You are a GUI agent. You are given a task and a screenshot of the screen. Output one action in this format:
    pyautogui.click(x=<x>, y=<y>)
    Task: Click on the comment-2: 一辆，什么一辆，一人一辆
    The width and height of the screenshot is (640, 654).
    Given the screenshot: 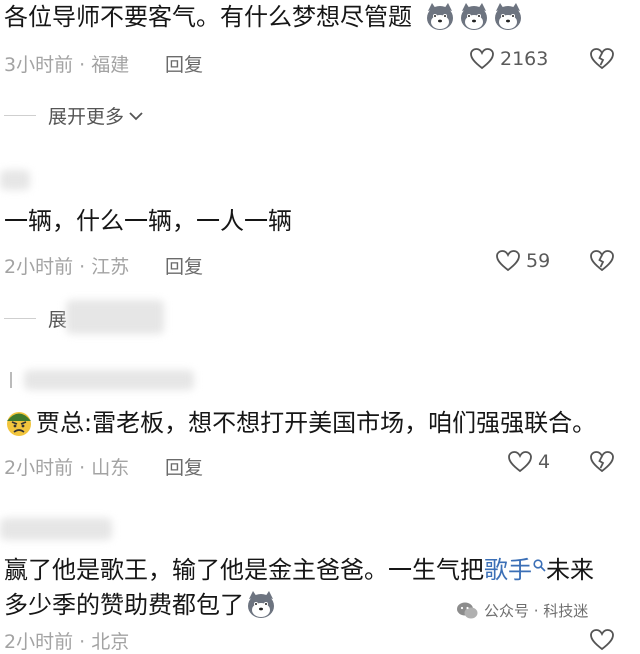 What is the action you would take?
    pyautogui.click(x=148, y=221)
    